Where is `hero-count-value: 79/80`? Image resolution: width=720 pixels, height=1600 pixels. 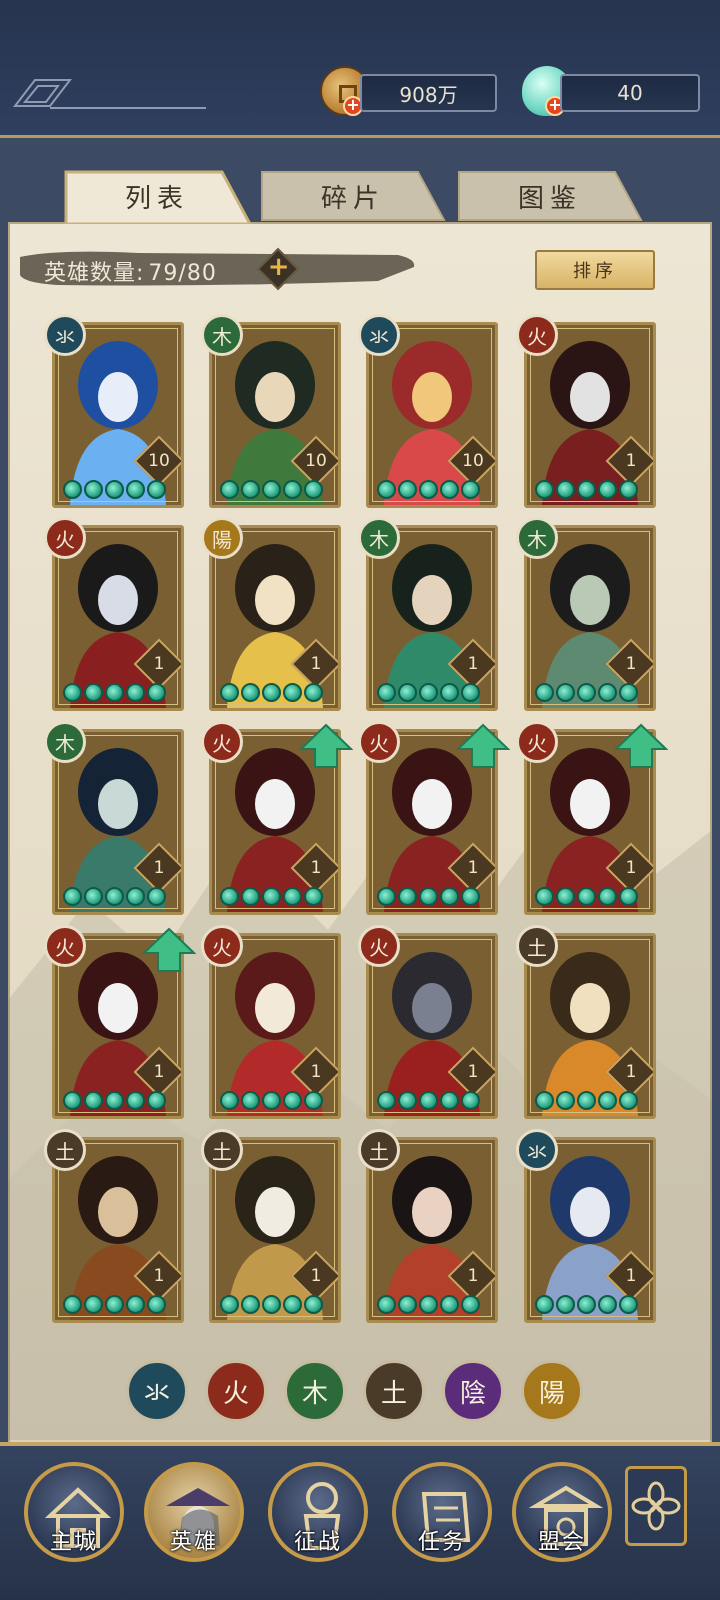
hero-count-value: 79/80 is located at coordinates (182, 273).